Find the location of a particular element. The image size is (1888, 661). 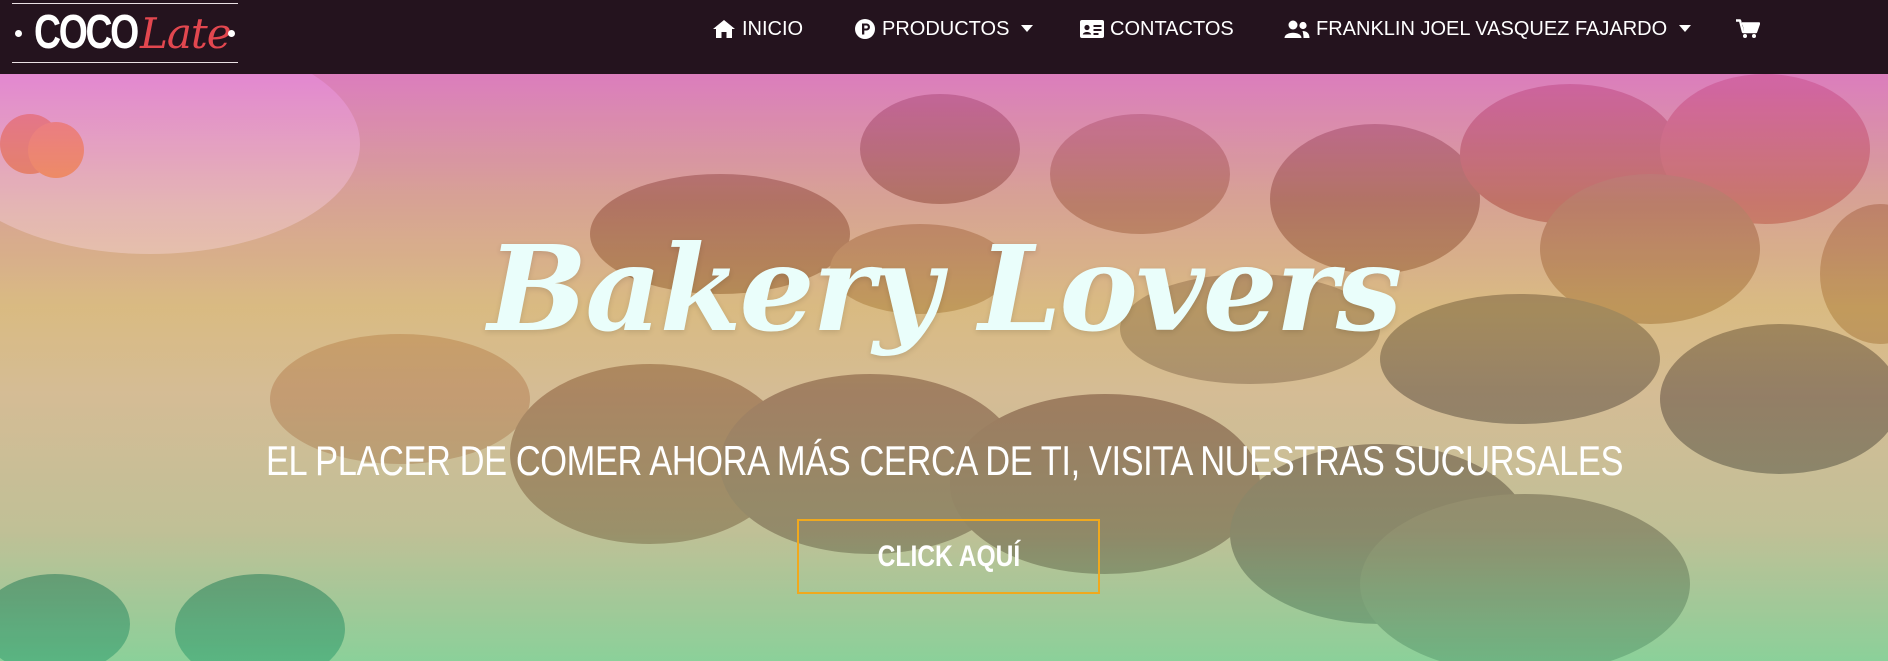

shopping-cart-icon is located at coordinates (1748, 29).